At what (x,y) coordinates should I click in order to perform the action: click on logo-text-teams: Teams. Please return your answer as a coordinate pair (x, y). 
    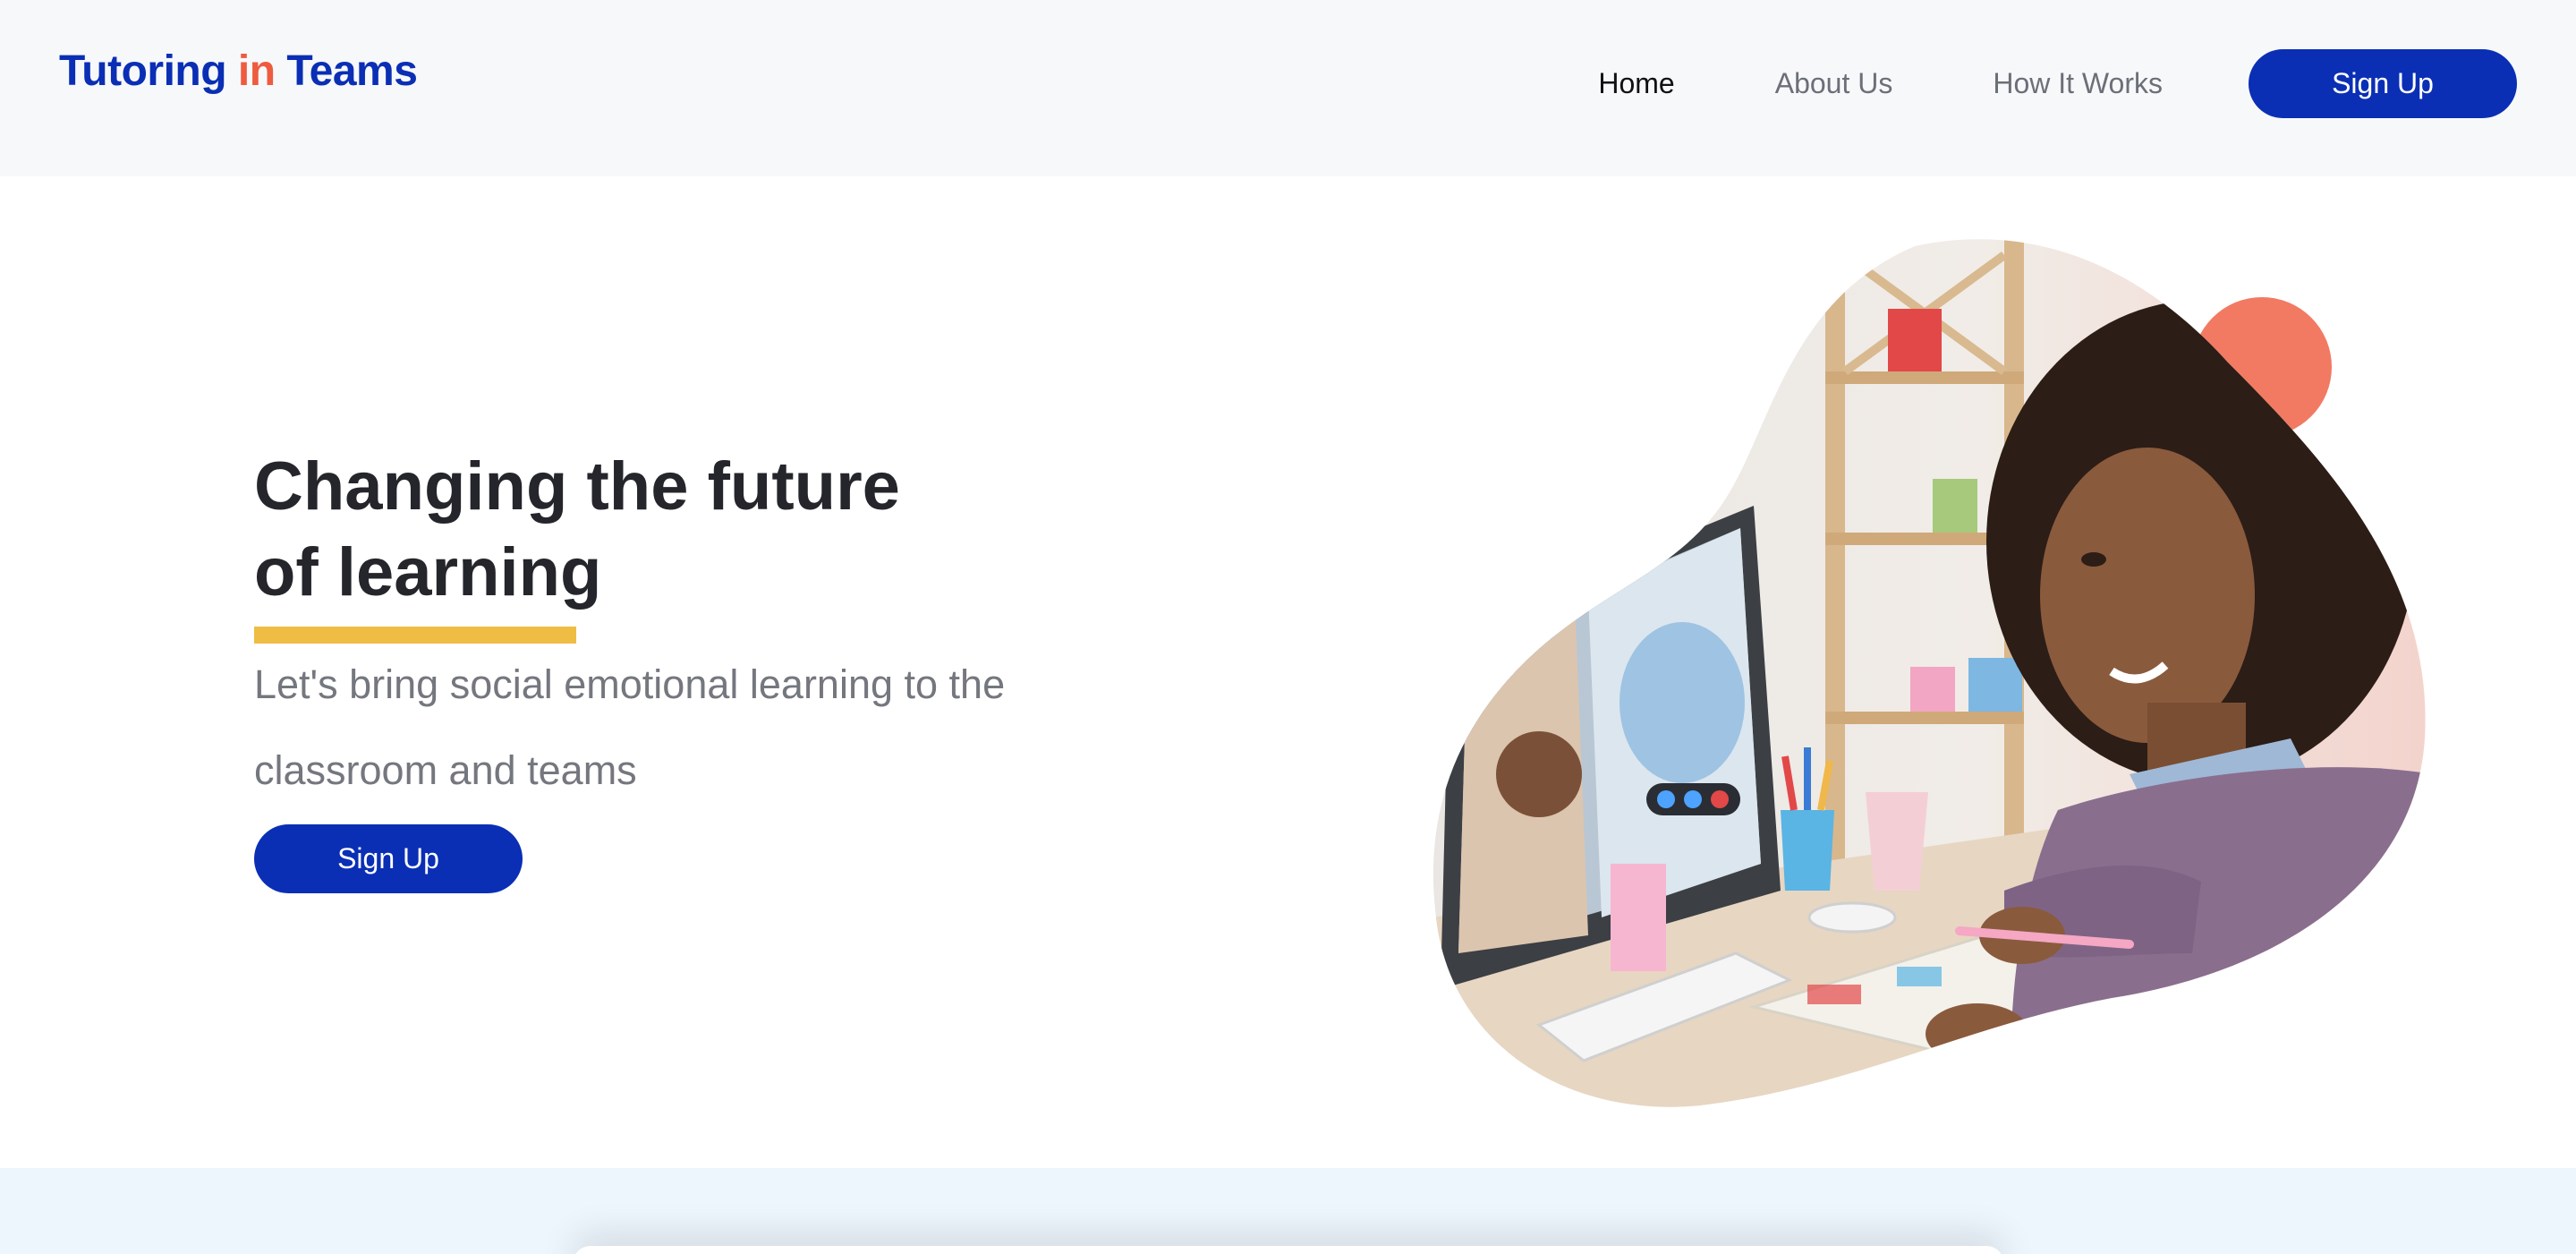
    Looking at the image, I should click on (352, 71).